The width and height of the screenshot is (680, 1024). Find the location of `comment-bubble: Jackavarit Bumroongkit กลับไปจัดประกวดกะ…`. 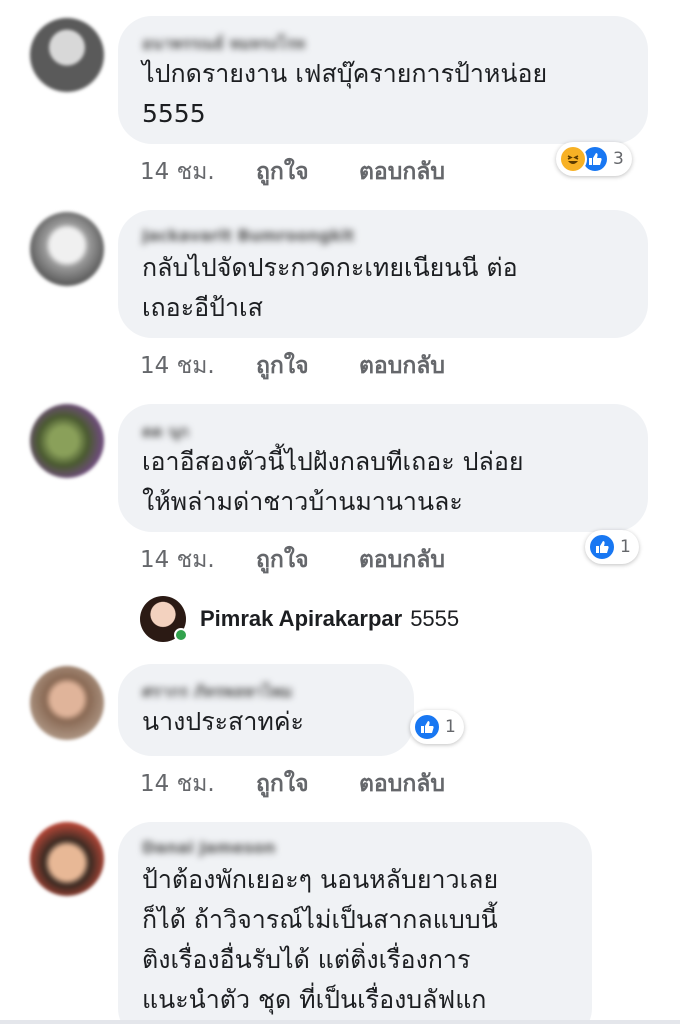

comment-bubble: Jackavarit Bumroongkit กลับไปจัดประกวดกะ… is located at coordinates (383, 274).